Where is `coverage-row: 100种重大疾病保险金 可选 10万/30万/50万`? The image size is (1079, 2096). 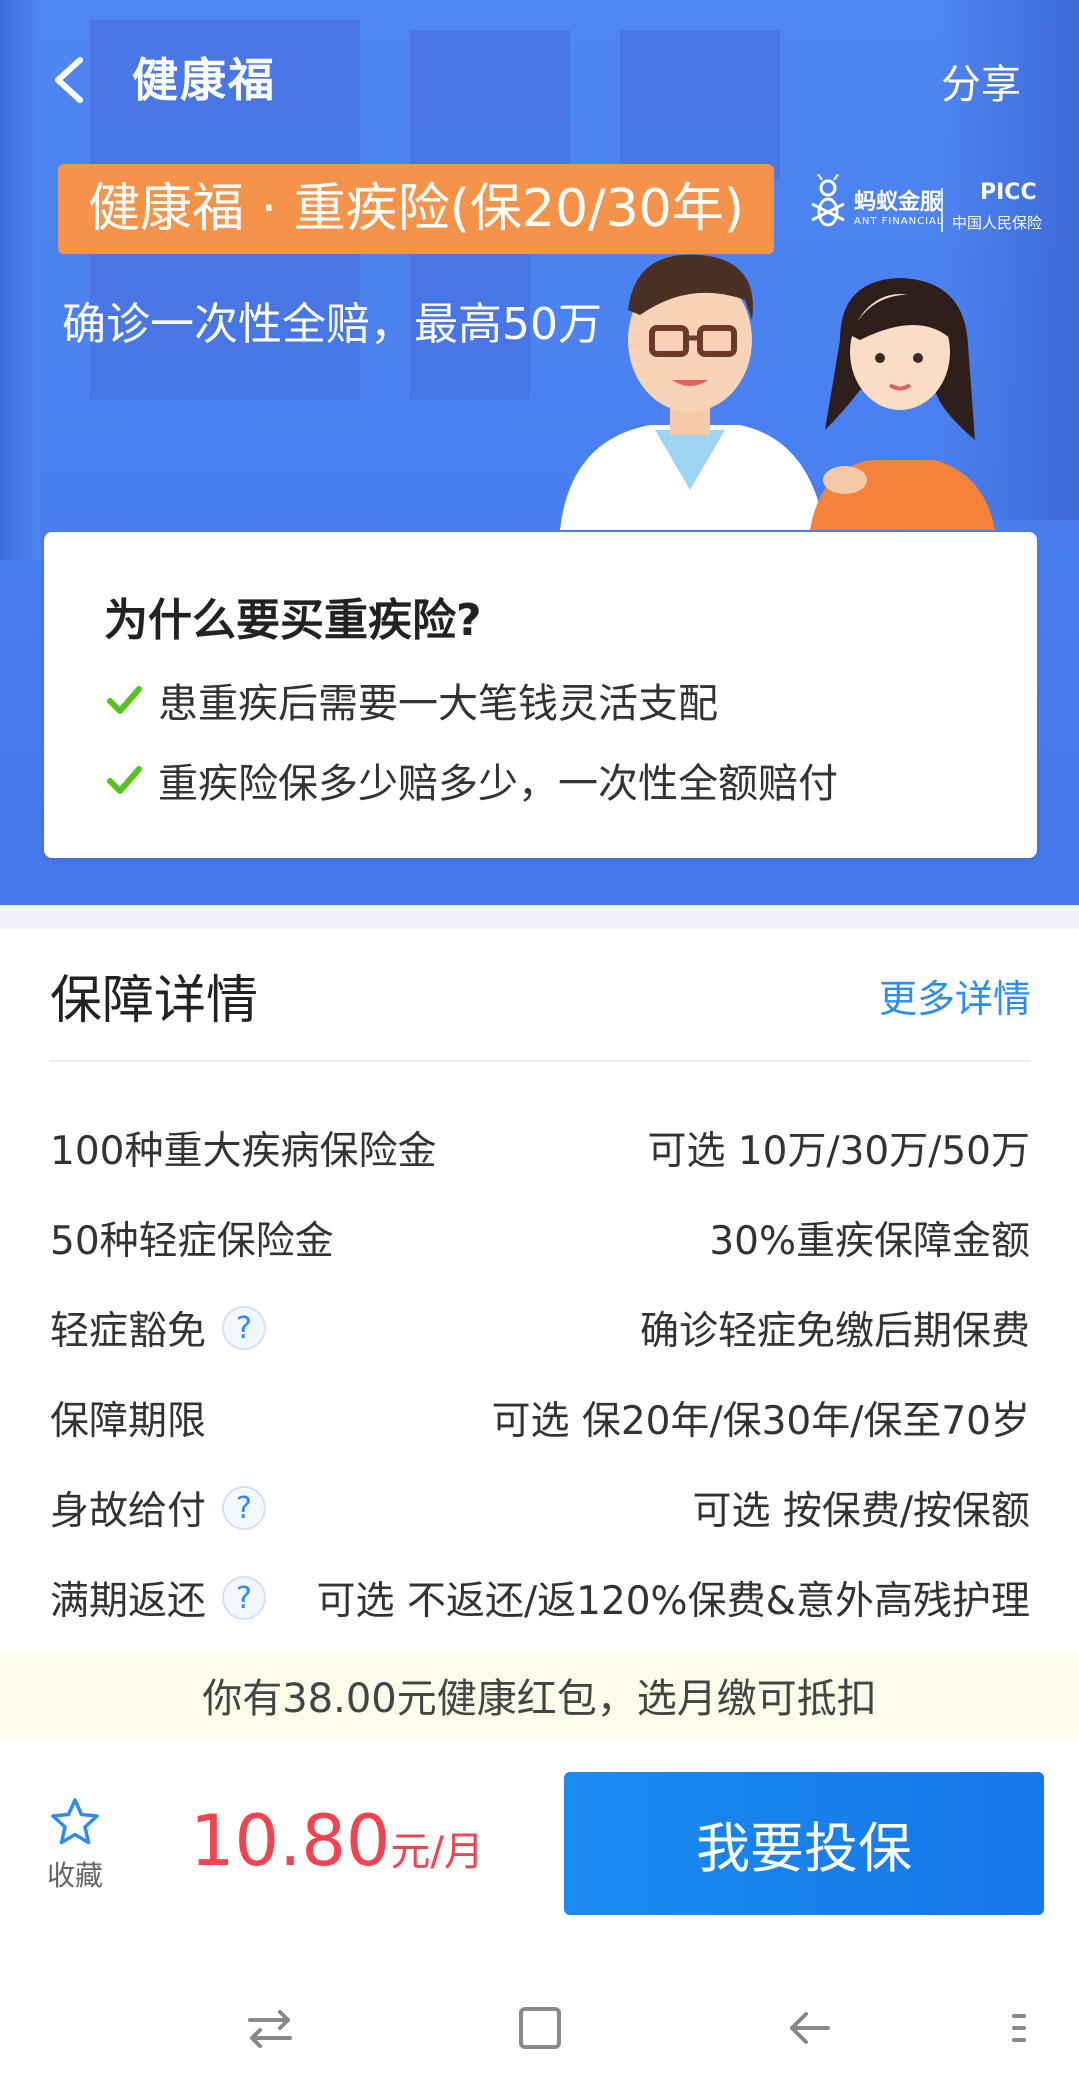 coverage-row: 100种重大疾病保险金 可选 10万/30万/50万 is located at coordinates (540, 1148).